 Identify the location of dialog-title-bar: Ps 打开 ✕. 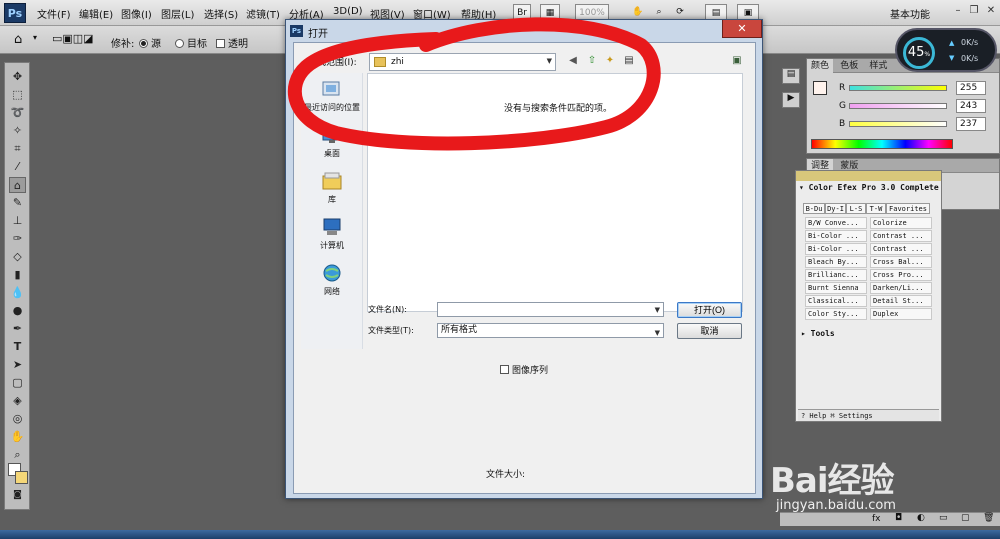
(524, 31).